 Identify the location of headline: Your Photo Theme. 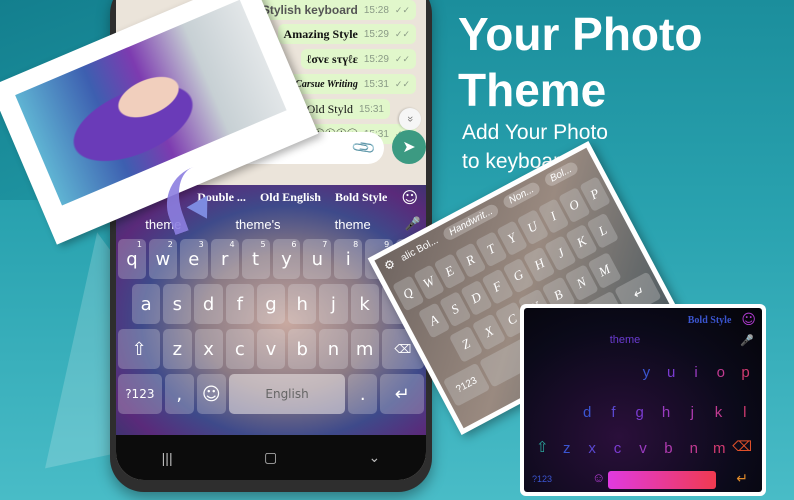
(580, 62).